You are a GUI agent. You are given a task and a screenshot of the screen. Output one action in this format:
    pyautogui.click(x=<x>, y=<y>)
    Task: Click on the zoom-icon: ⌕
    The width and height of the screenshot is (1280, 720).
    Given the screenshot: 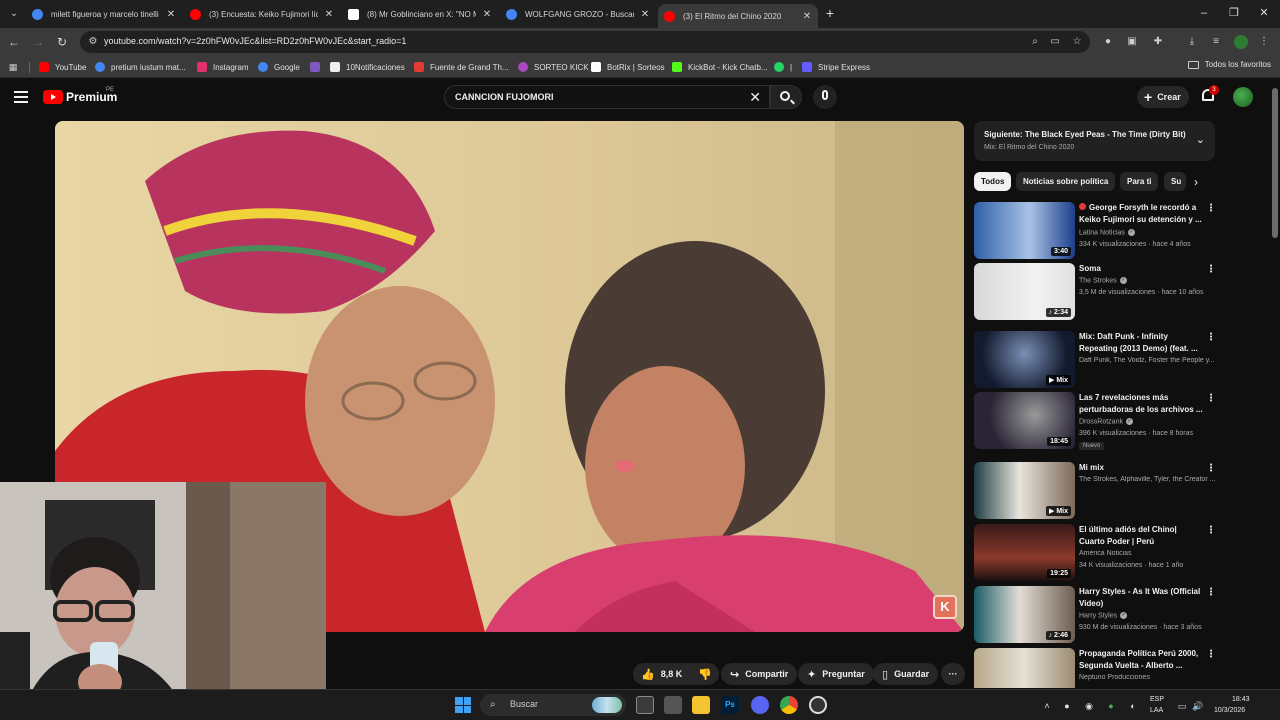 What is the action you would take?
    pyautogui.click(x=1035, y=42)
    